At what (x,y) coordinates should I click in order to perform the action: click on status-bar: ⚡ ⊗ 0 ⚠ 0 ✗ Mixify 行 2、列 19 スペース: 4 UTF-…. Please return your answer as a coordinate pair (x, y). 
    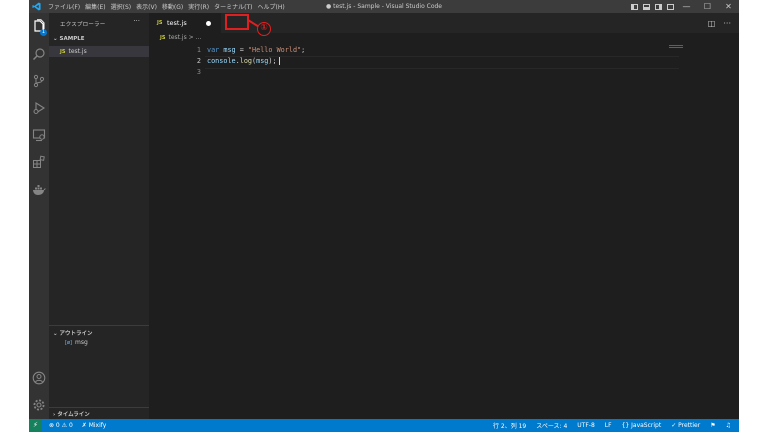
    Looking at the image, I should click on (384, 425).